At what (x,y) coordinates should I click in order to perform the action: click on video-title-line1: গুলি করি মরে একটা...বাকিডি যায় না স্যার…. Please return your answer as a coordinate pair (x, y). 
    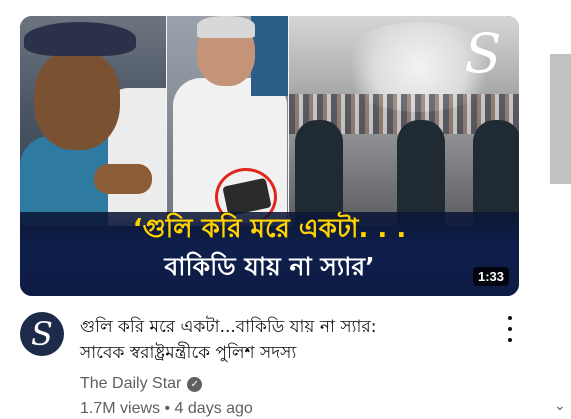
    Looking at the image, I should click on (228, 327).